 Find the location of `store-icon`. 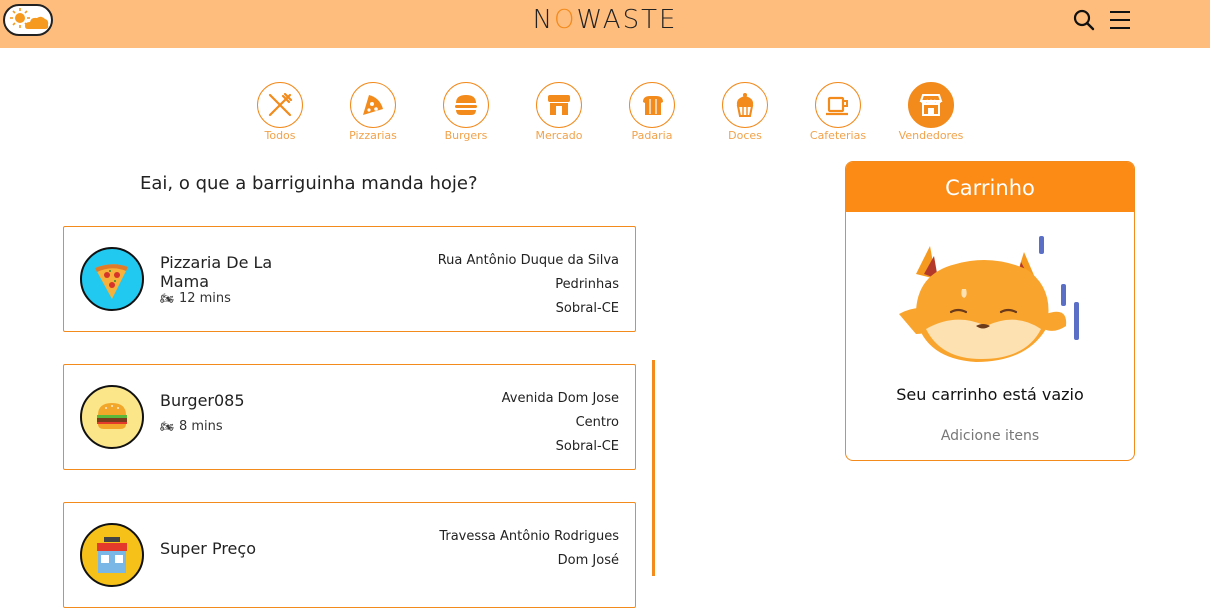

store-icon is located at coordinates (931, 105).